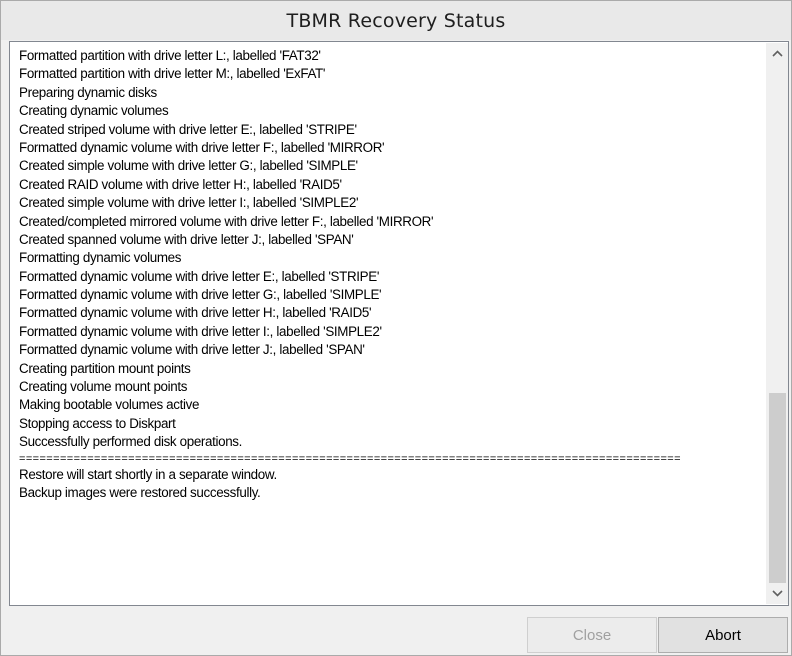 Image resolution: width=792 pixels, height=656 pixels. I want to click on log-line: Successfully performed disk operations., so click(131, 442).